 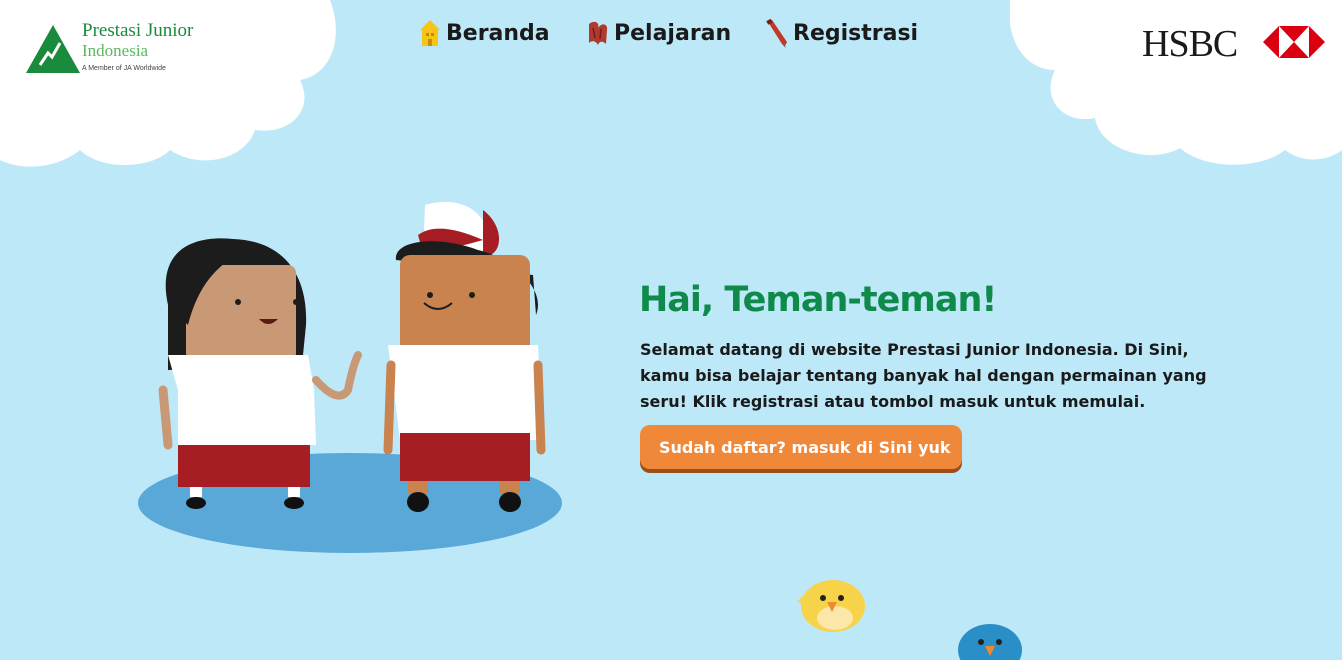 I want to click on top-navigation: Beranda Pelajaran Registrasi, so click(x=671, y=38).